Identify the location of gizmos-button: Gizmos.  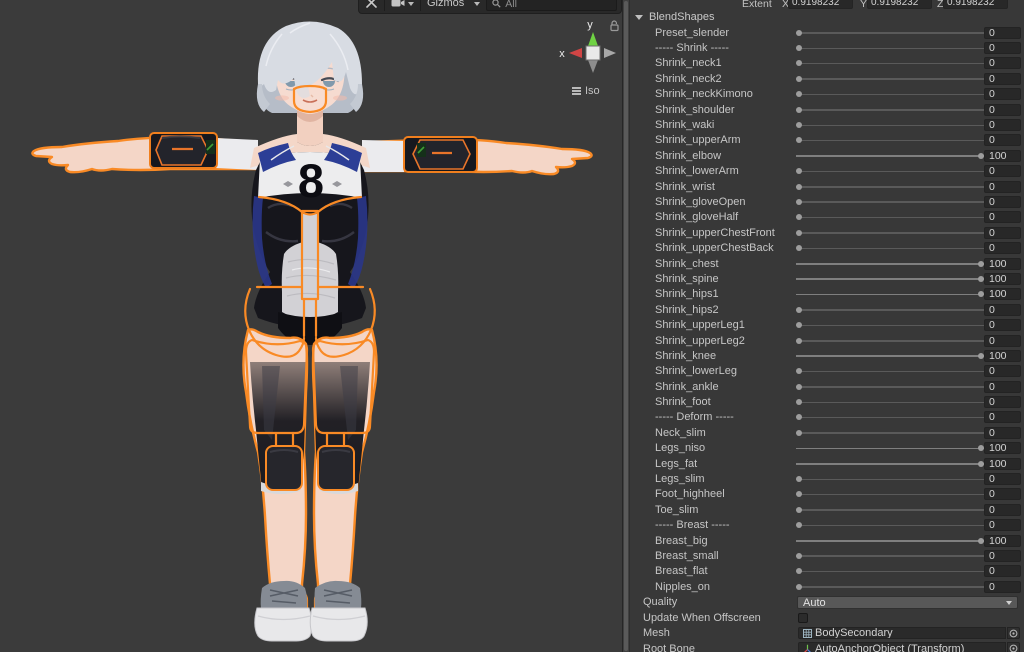
(445, 6).